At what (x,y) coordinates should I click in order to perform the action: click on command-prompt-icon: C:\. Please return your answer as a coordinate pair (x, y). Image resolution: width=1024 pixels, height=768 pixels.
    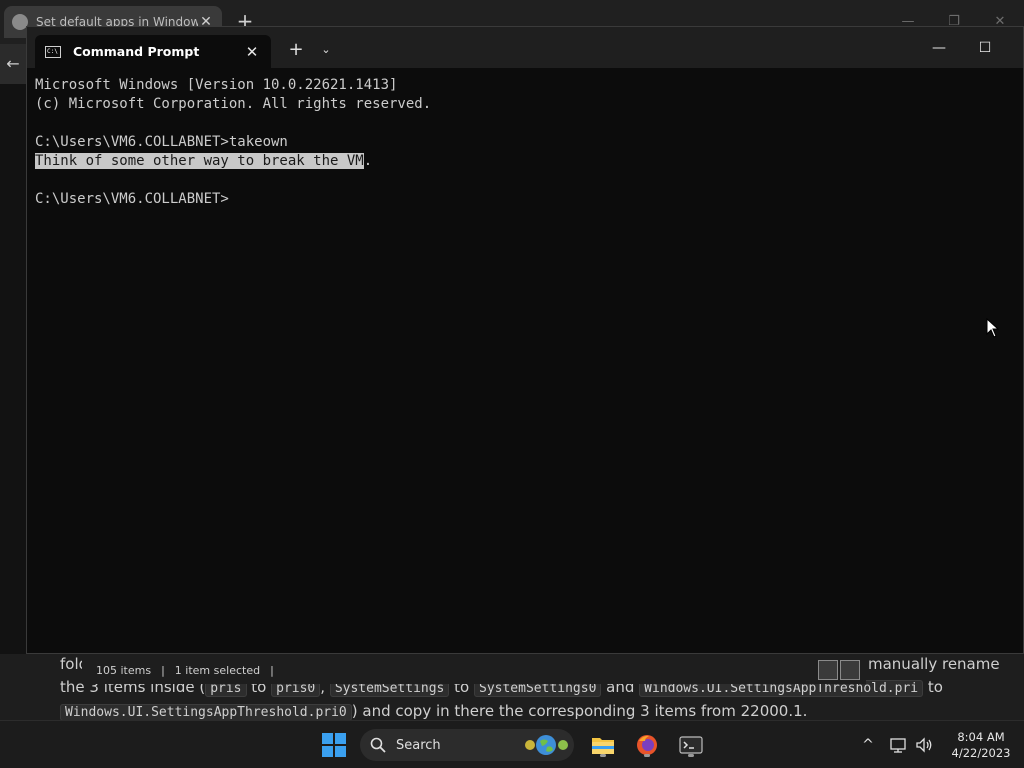
    Looking at the image, I should click on (53, 51).